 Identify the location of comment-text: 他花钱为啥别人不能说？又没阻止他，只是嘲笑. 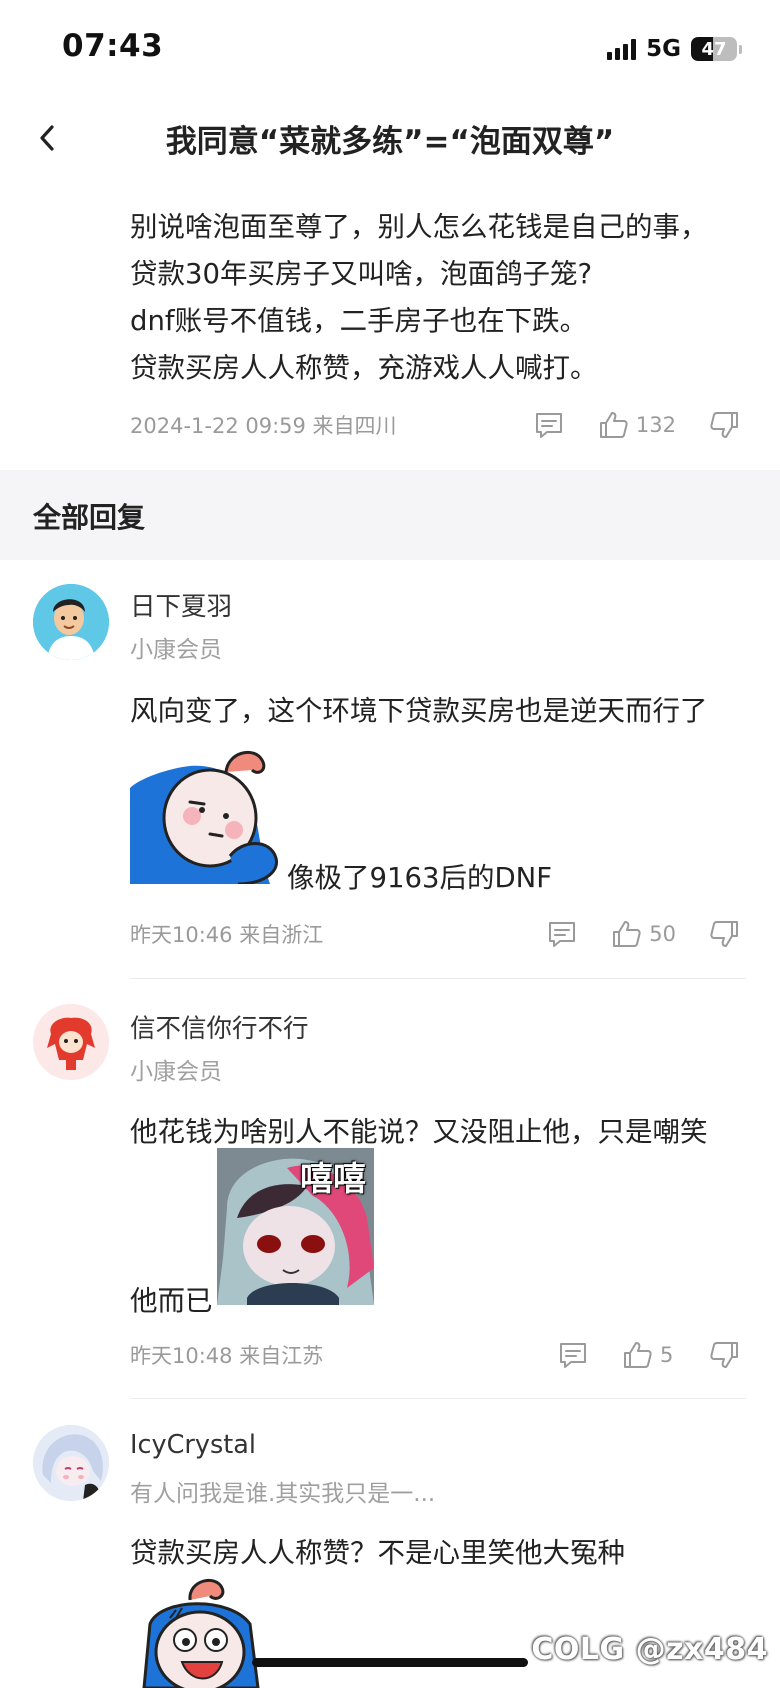
(419, 1132).